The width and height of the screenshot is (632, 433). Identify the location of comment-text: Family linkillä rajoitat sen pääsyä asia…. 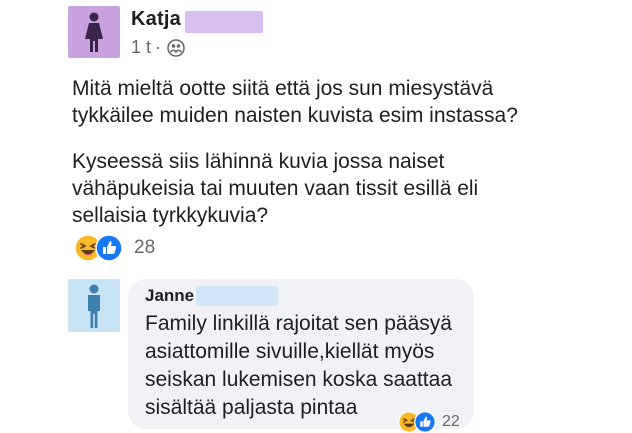
(298, 365).